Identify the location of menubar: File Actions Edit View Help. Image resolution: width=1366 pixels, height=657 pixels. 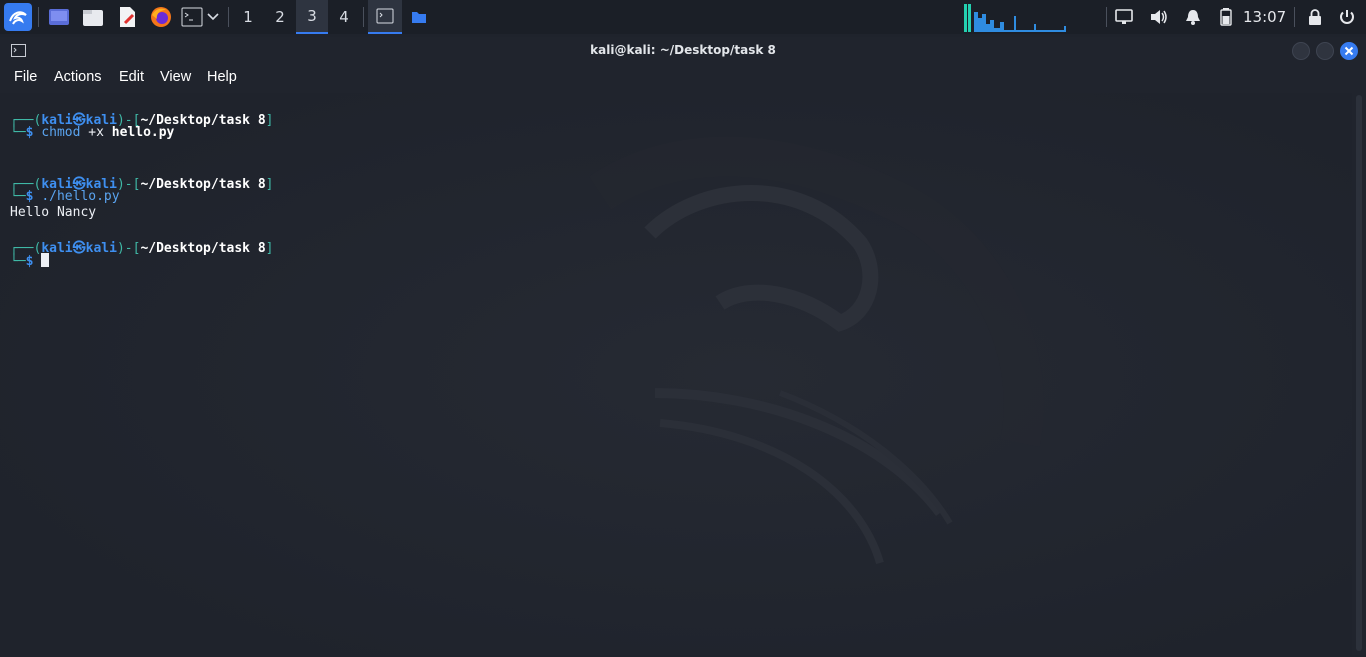
(683, 79).